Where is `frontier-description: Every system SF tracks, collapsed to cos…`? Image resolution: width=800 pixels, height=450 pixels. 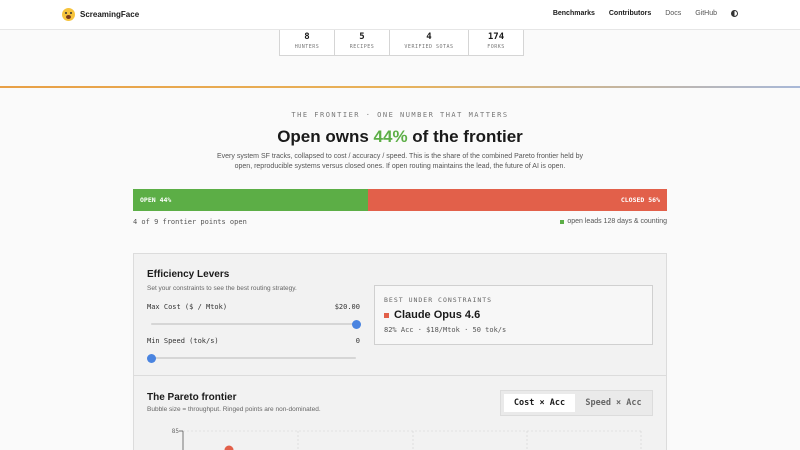 frontier-description: Every system SF tracks, collapsed to cos… is located at coordinates (400, 161).